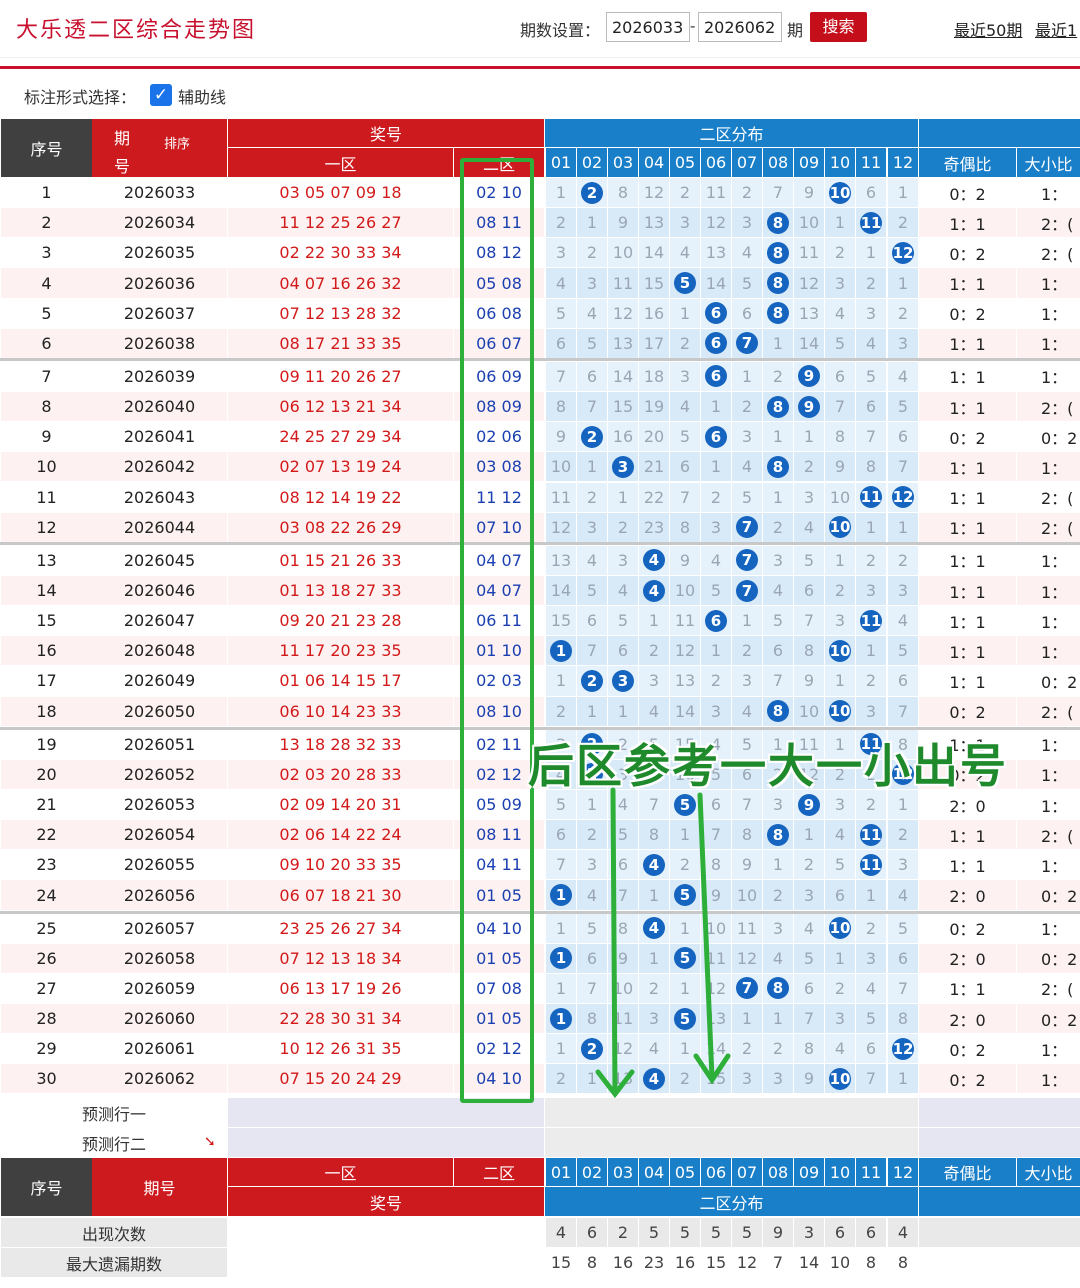  Describe the element at coordinates (747, 1172) in the screenshot. I see `footer-col-07: 07` at that location.